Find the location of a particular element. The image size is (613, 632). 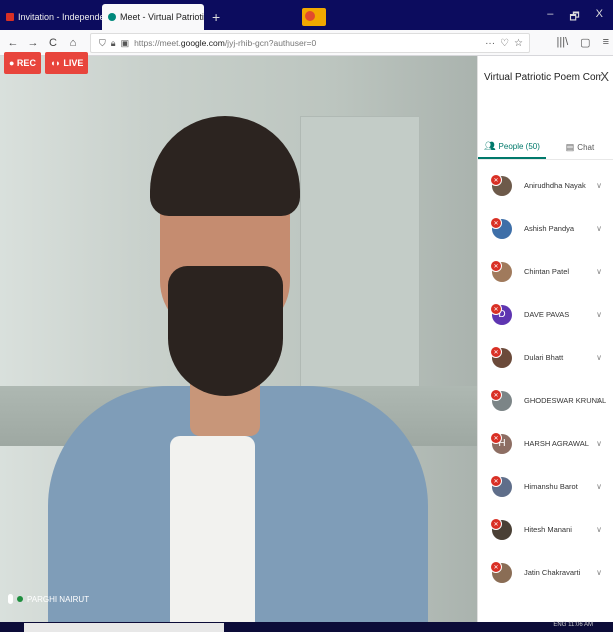

participant-row: ✕ Himanshu Barot ∨ is located at coordinates (545, 486).